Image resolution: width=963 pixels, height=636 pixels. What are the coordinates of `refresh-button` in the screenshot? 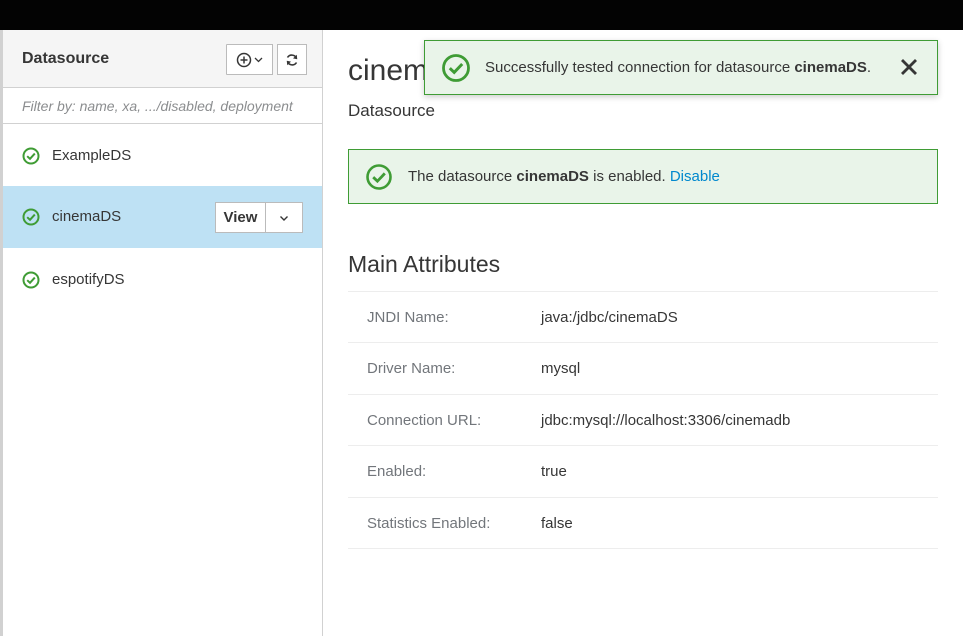 It's located at (292, 59).